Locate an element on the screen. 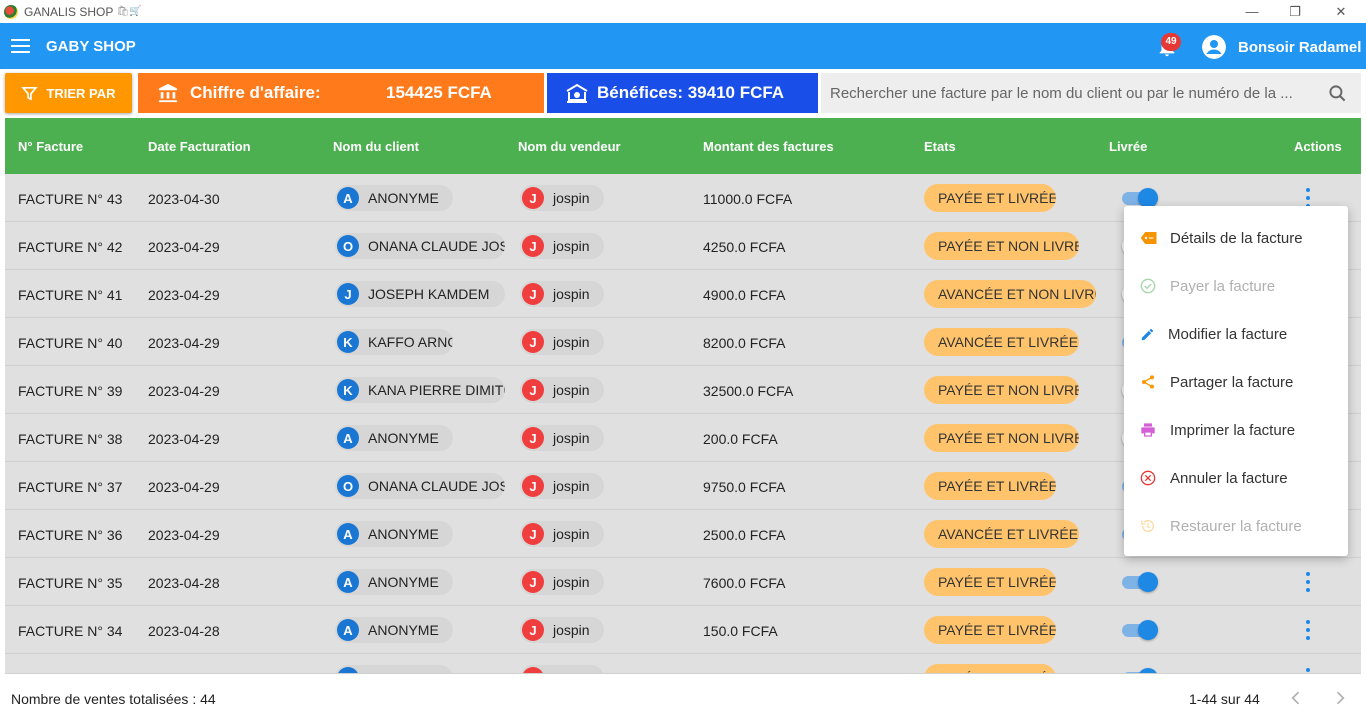 This screenshot has width=1366, height=728. client-name: ONANA CLAUDE JOSEPH is located at coordinates (436, 246).